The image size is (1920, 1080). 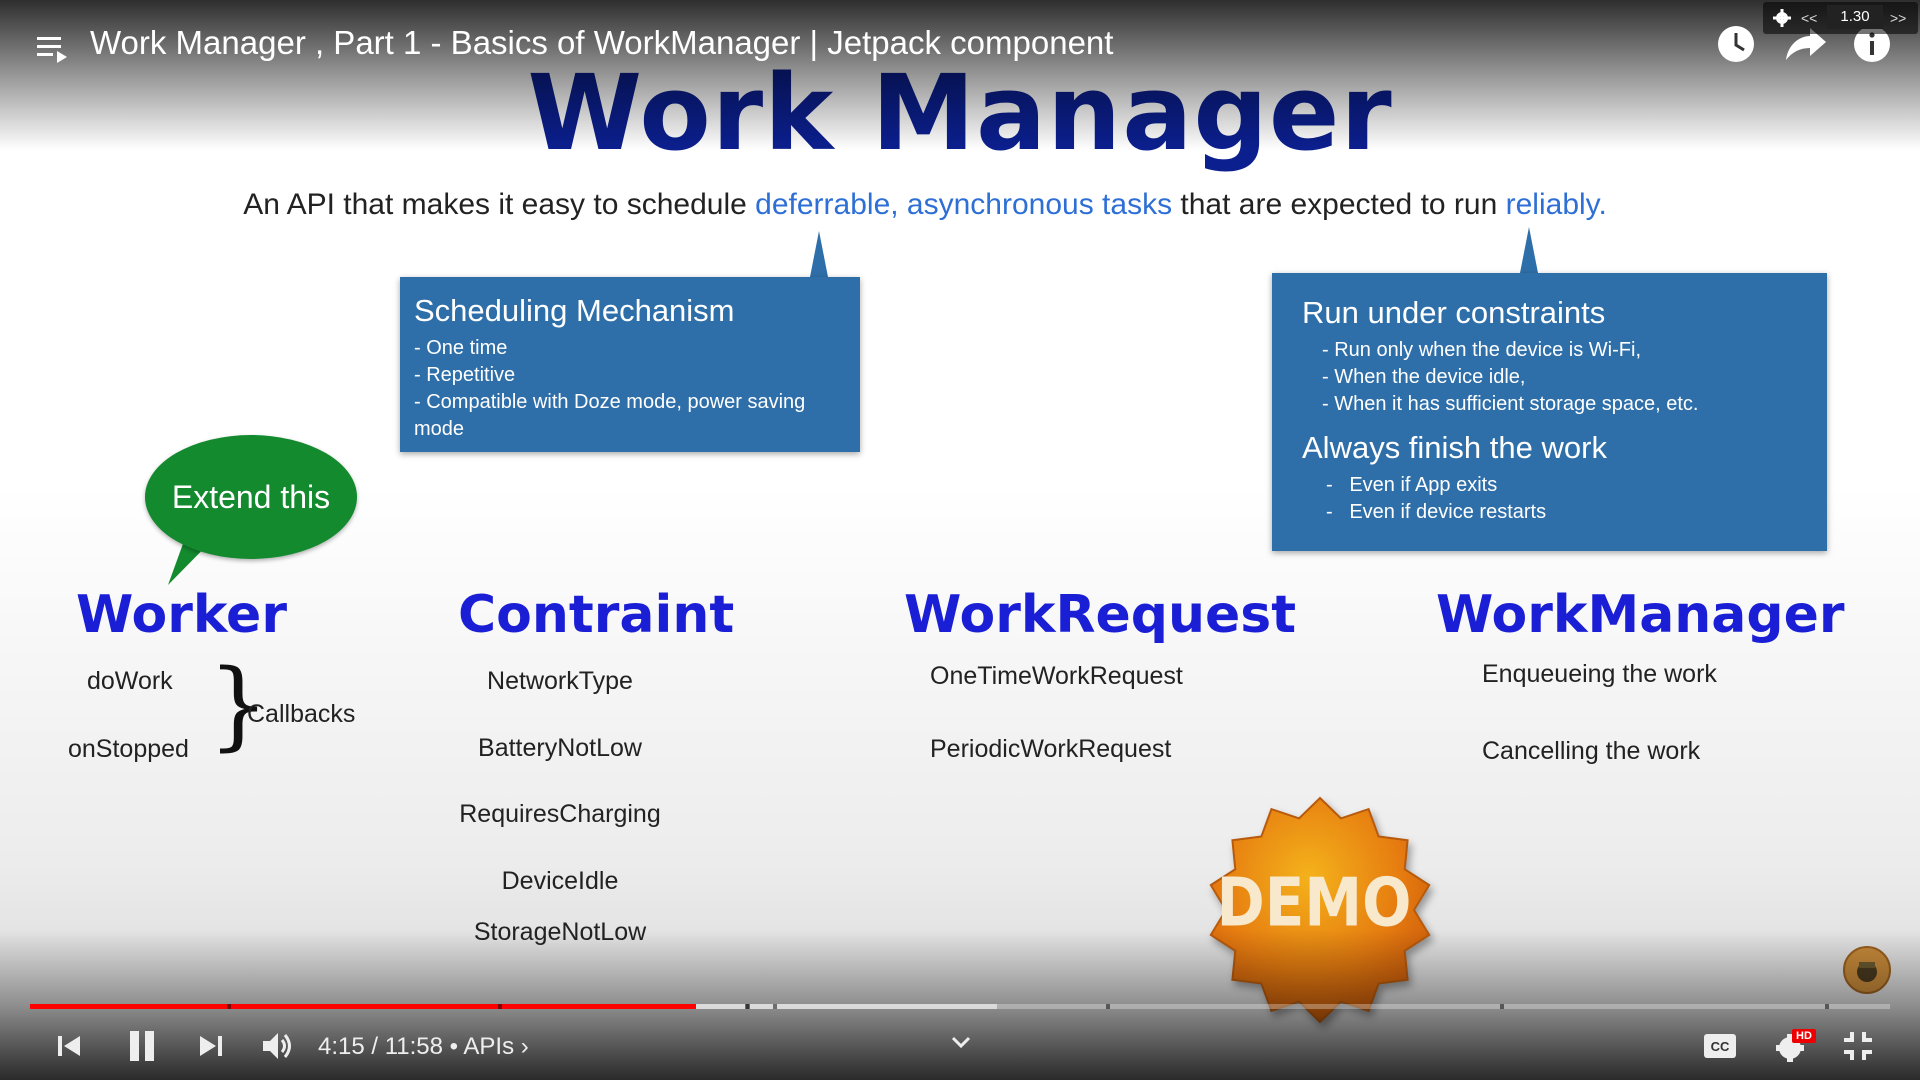 What do you see at coordinates (1599, 674) in the screenshot?
I see `enqueueing-the-work: Enqueueing the work` at bounding box center [1599, 674].